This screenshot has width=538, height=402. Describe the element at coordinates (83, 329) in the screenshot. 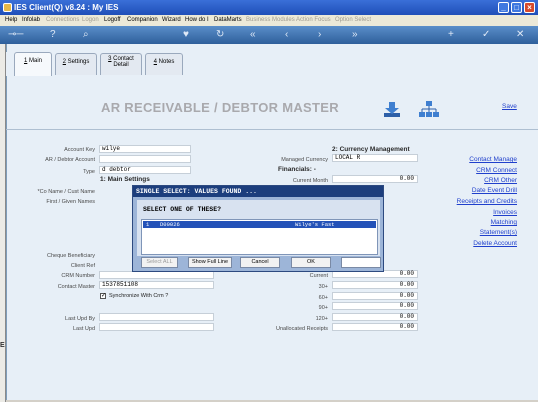

I see `last-upd-label: Last Upd` at that location.